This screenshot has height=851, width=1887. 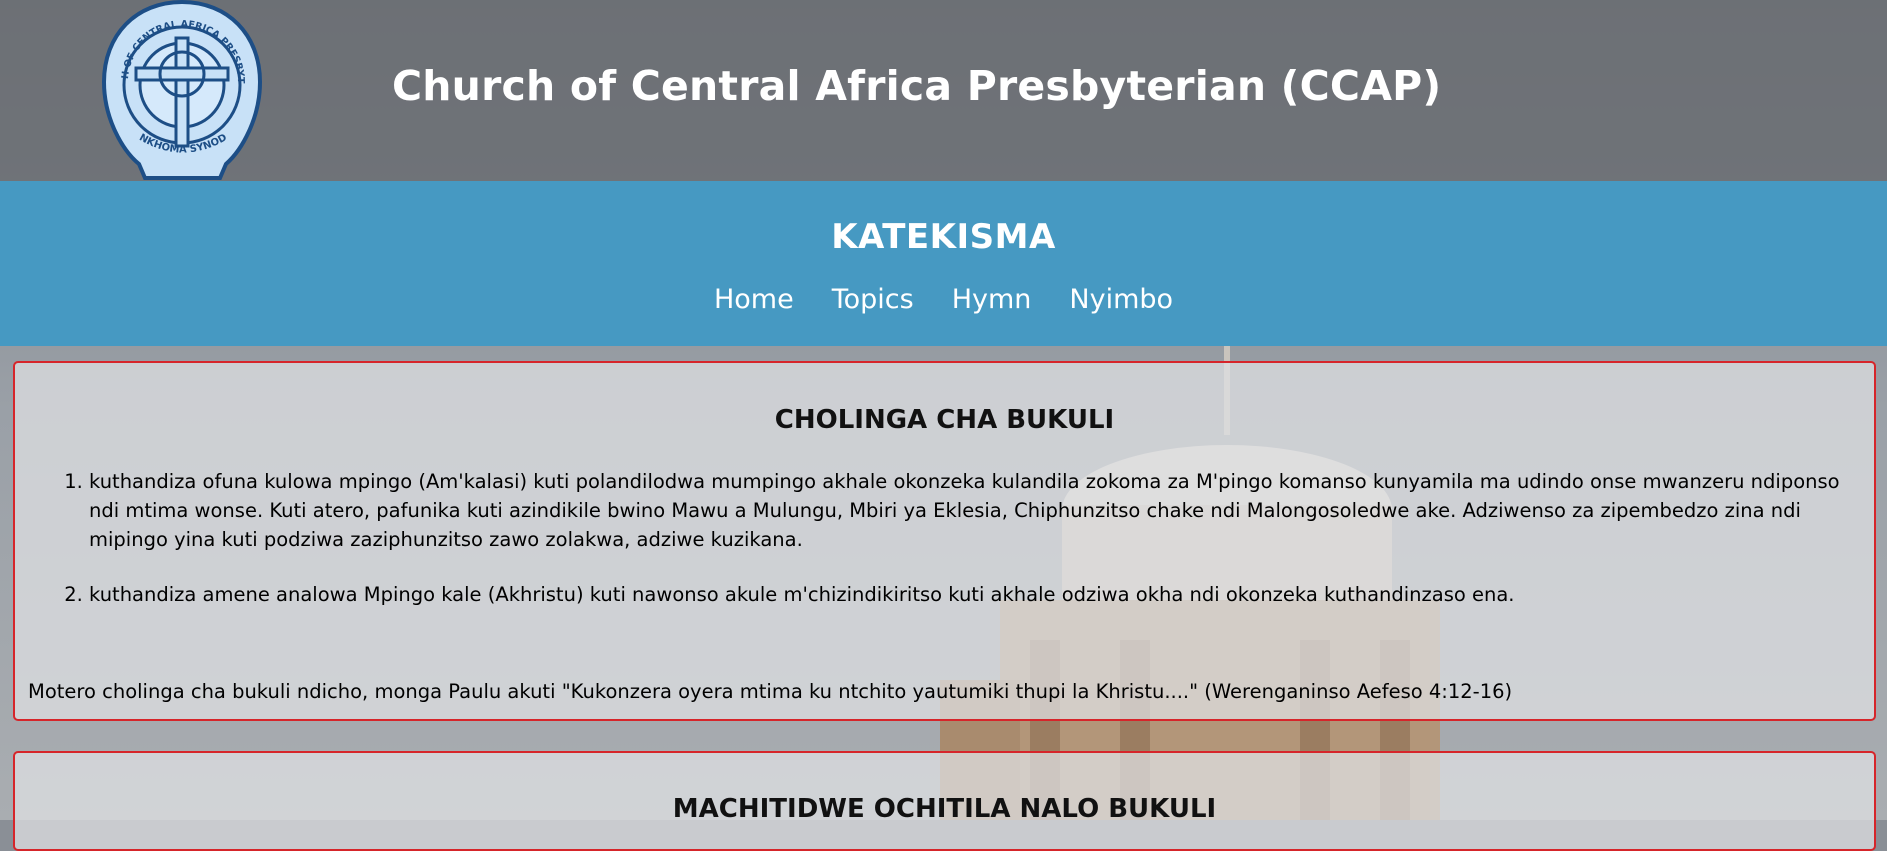 What do you see at coordinates (944, 809) in the screenshot?
I see `card-heading: MACHITIDWE OCHITILA NALO BUKULI` at bounding box center [944, 809].